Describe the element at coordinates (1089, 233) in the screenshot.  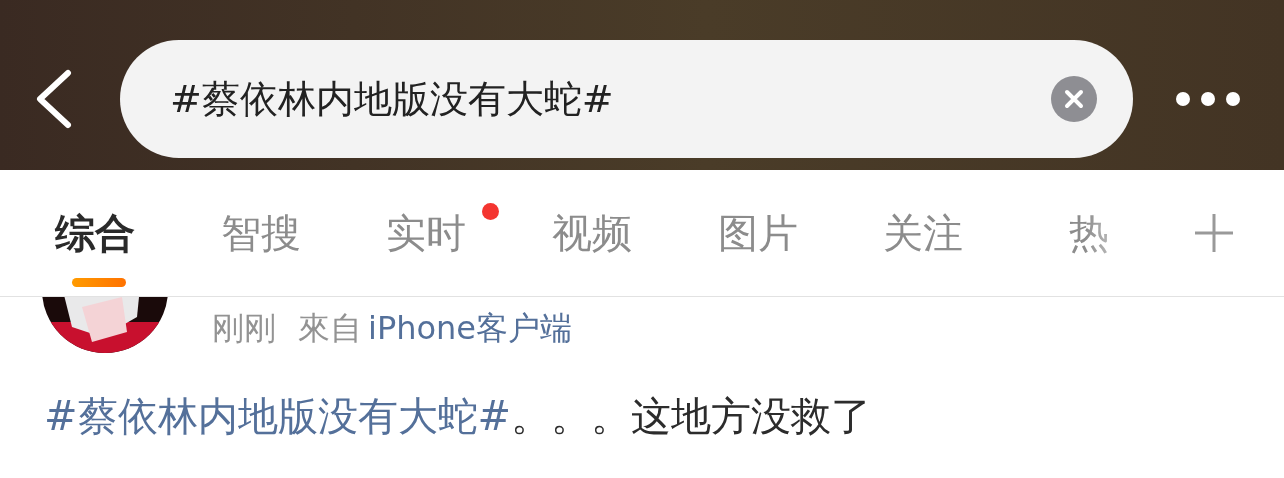
I see `tab: 热` at that location.